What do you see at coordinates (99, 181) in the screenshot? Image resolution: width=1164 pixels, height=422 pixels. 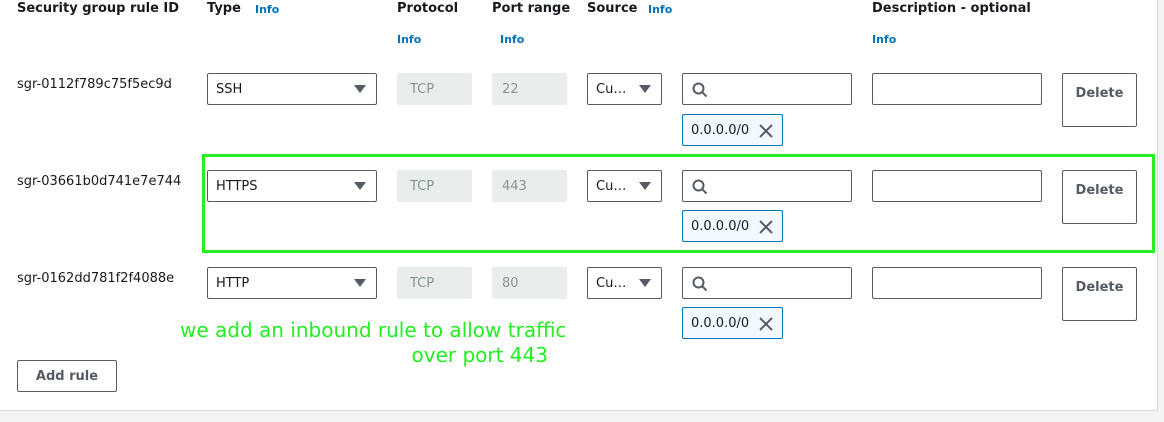 I see `rule-id: sgr-03661b0d741e7e744` at bounding box center [99, 181].